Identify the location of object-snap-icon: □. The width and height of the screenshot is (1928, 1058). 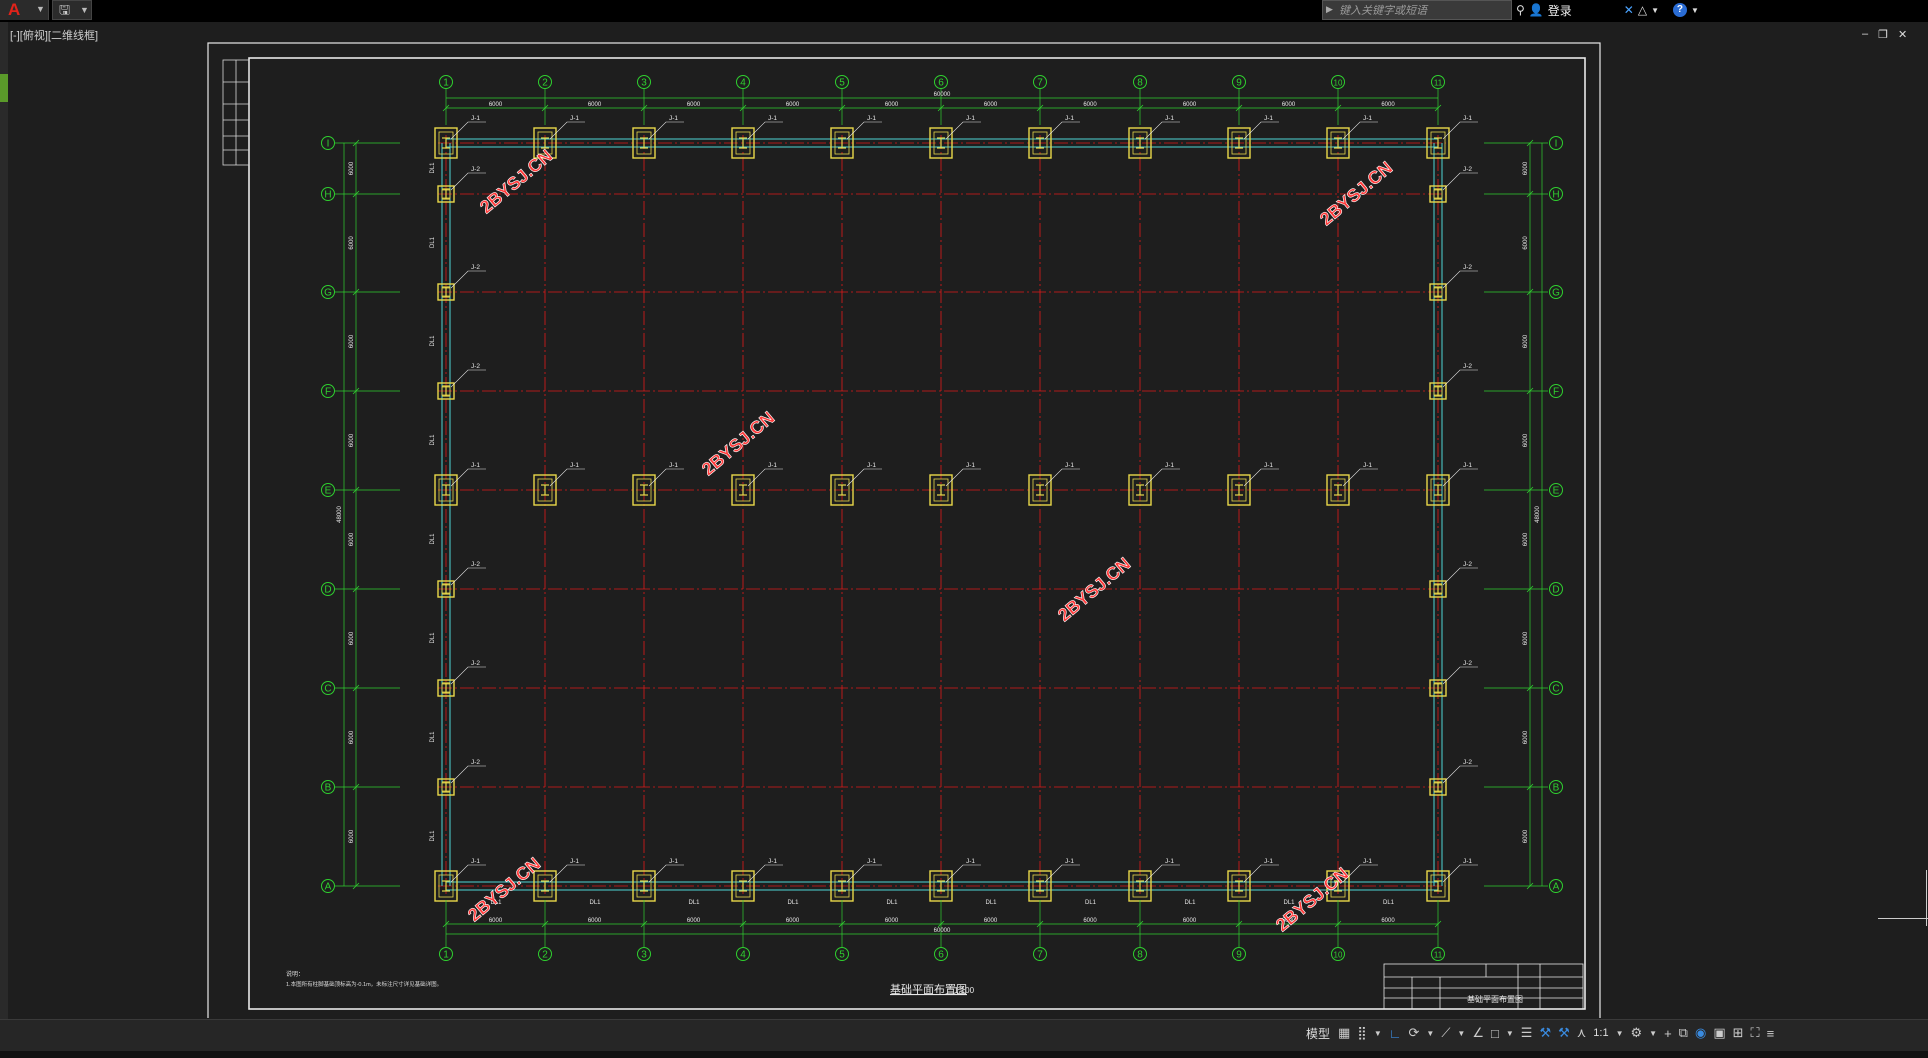
(1495, 1033).